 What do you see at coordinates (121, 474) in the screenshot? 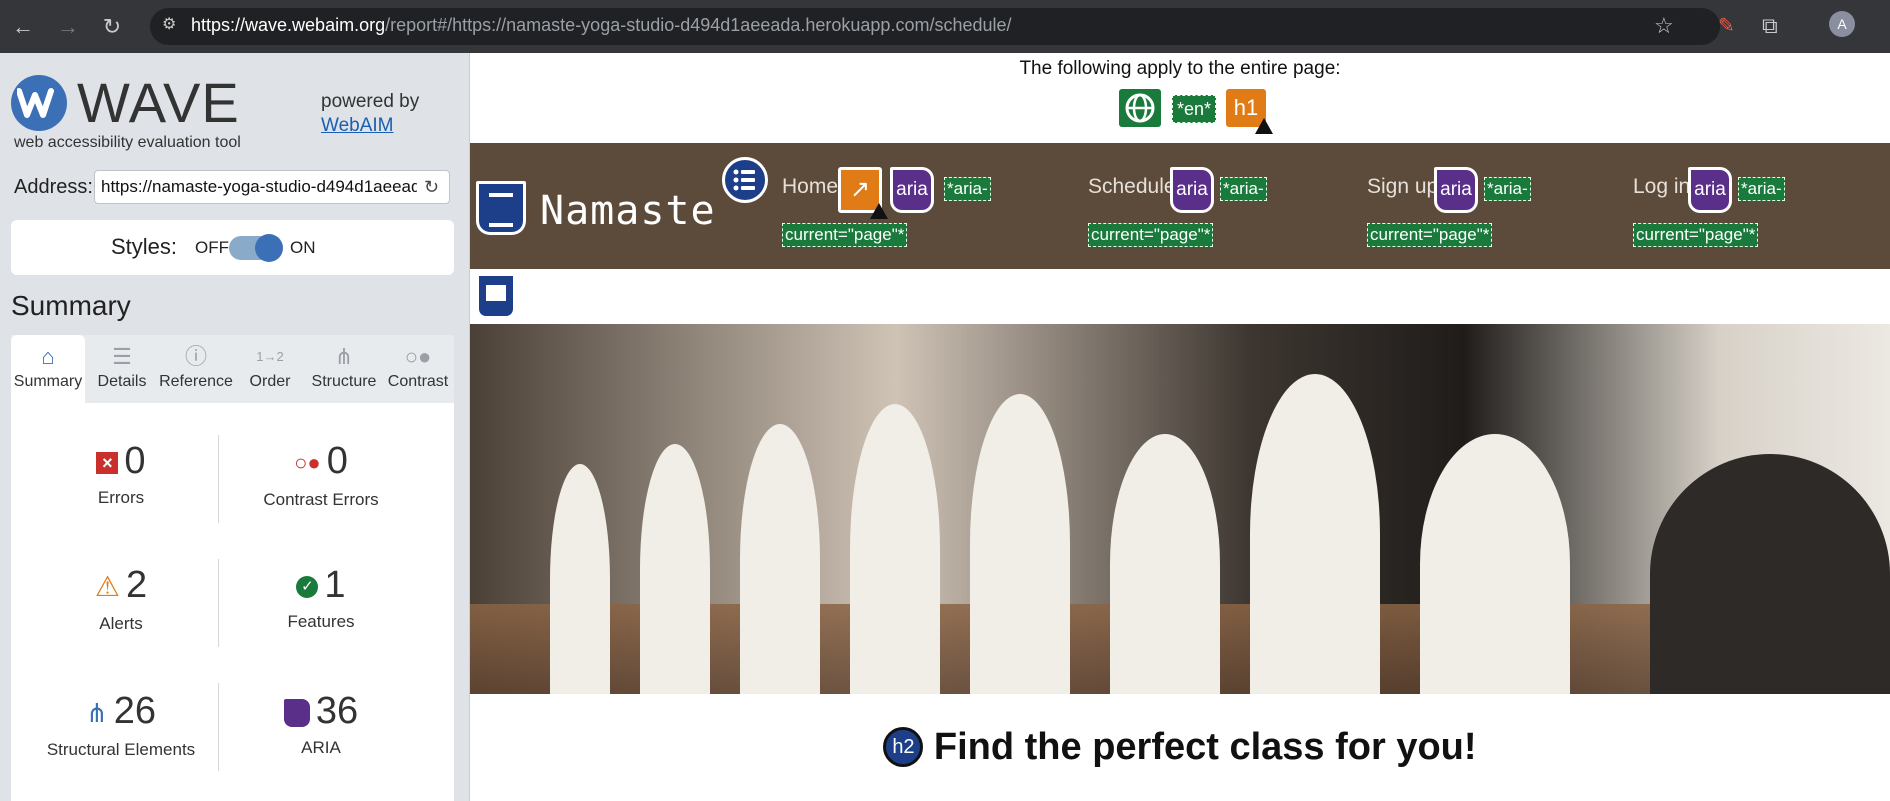
I see `stat-errors: × 0 Errors` at bounding box center [121, 474].